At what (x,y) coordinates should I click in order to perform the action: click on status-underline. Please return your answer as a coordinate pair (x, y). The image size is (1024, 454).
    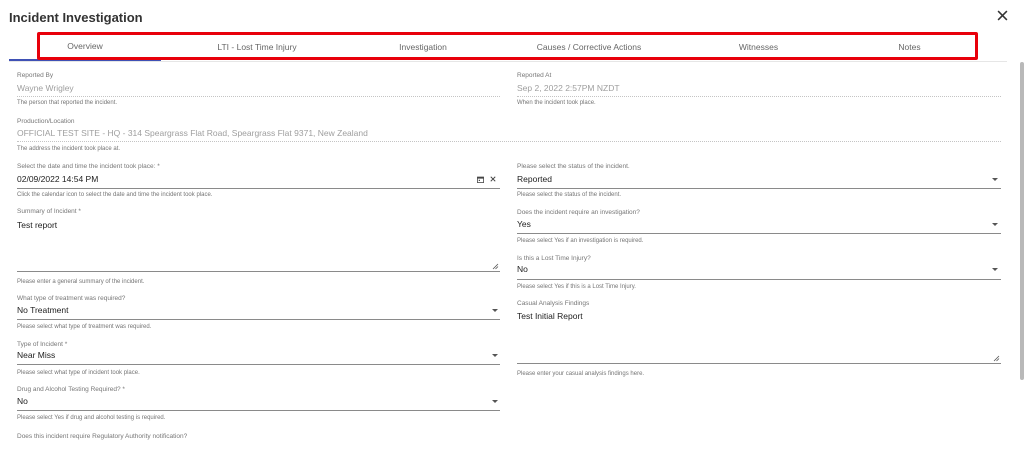
    Looking at the image, I should click on (759, 188).